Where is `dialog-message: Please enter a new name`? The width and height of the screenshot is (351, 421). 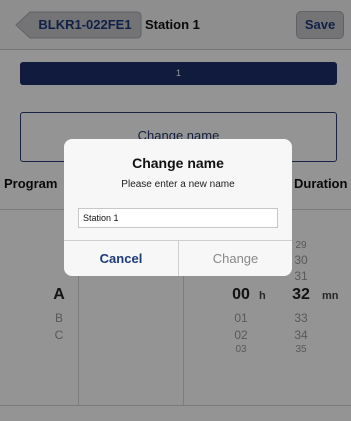 dialog-message: Please enter a new name is located at coordinates (178, 184).